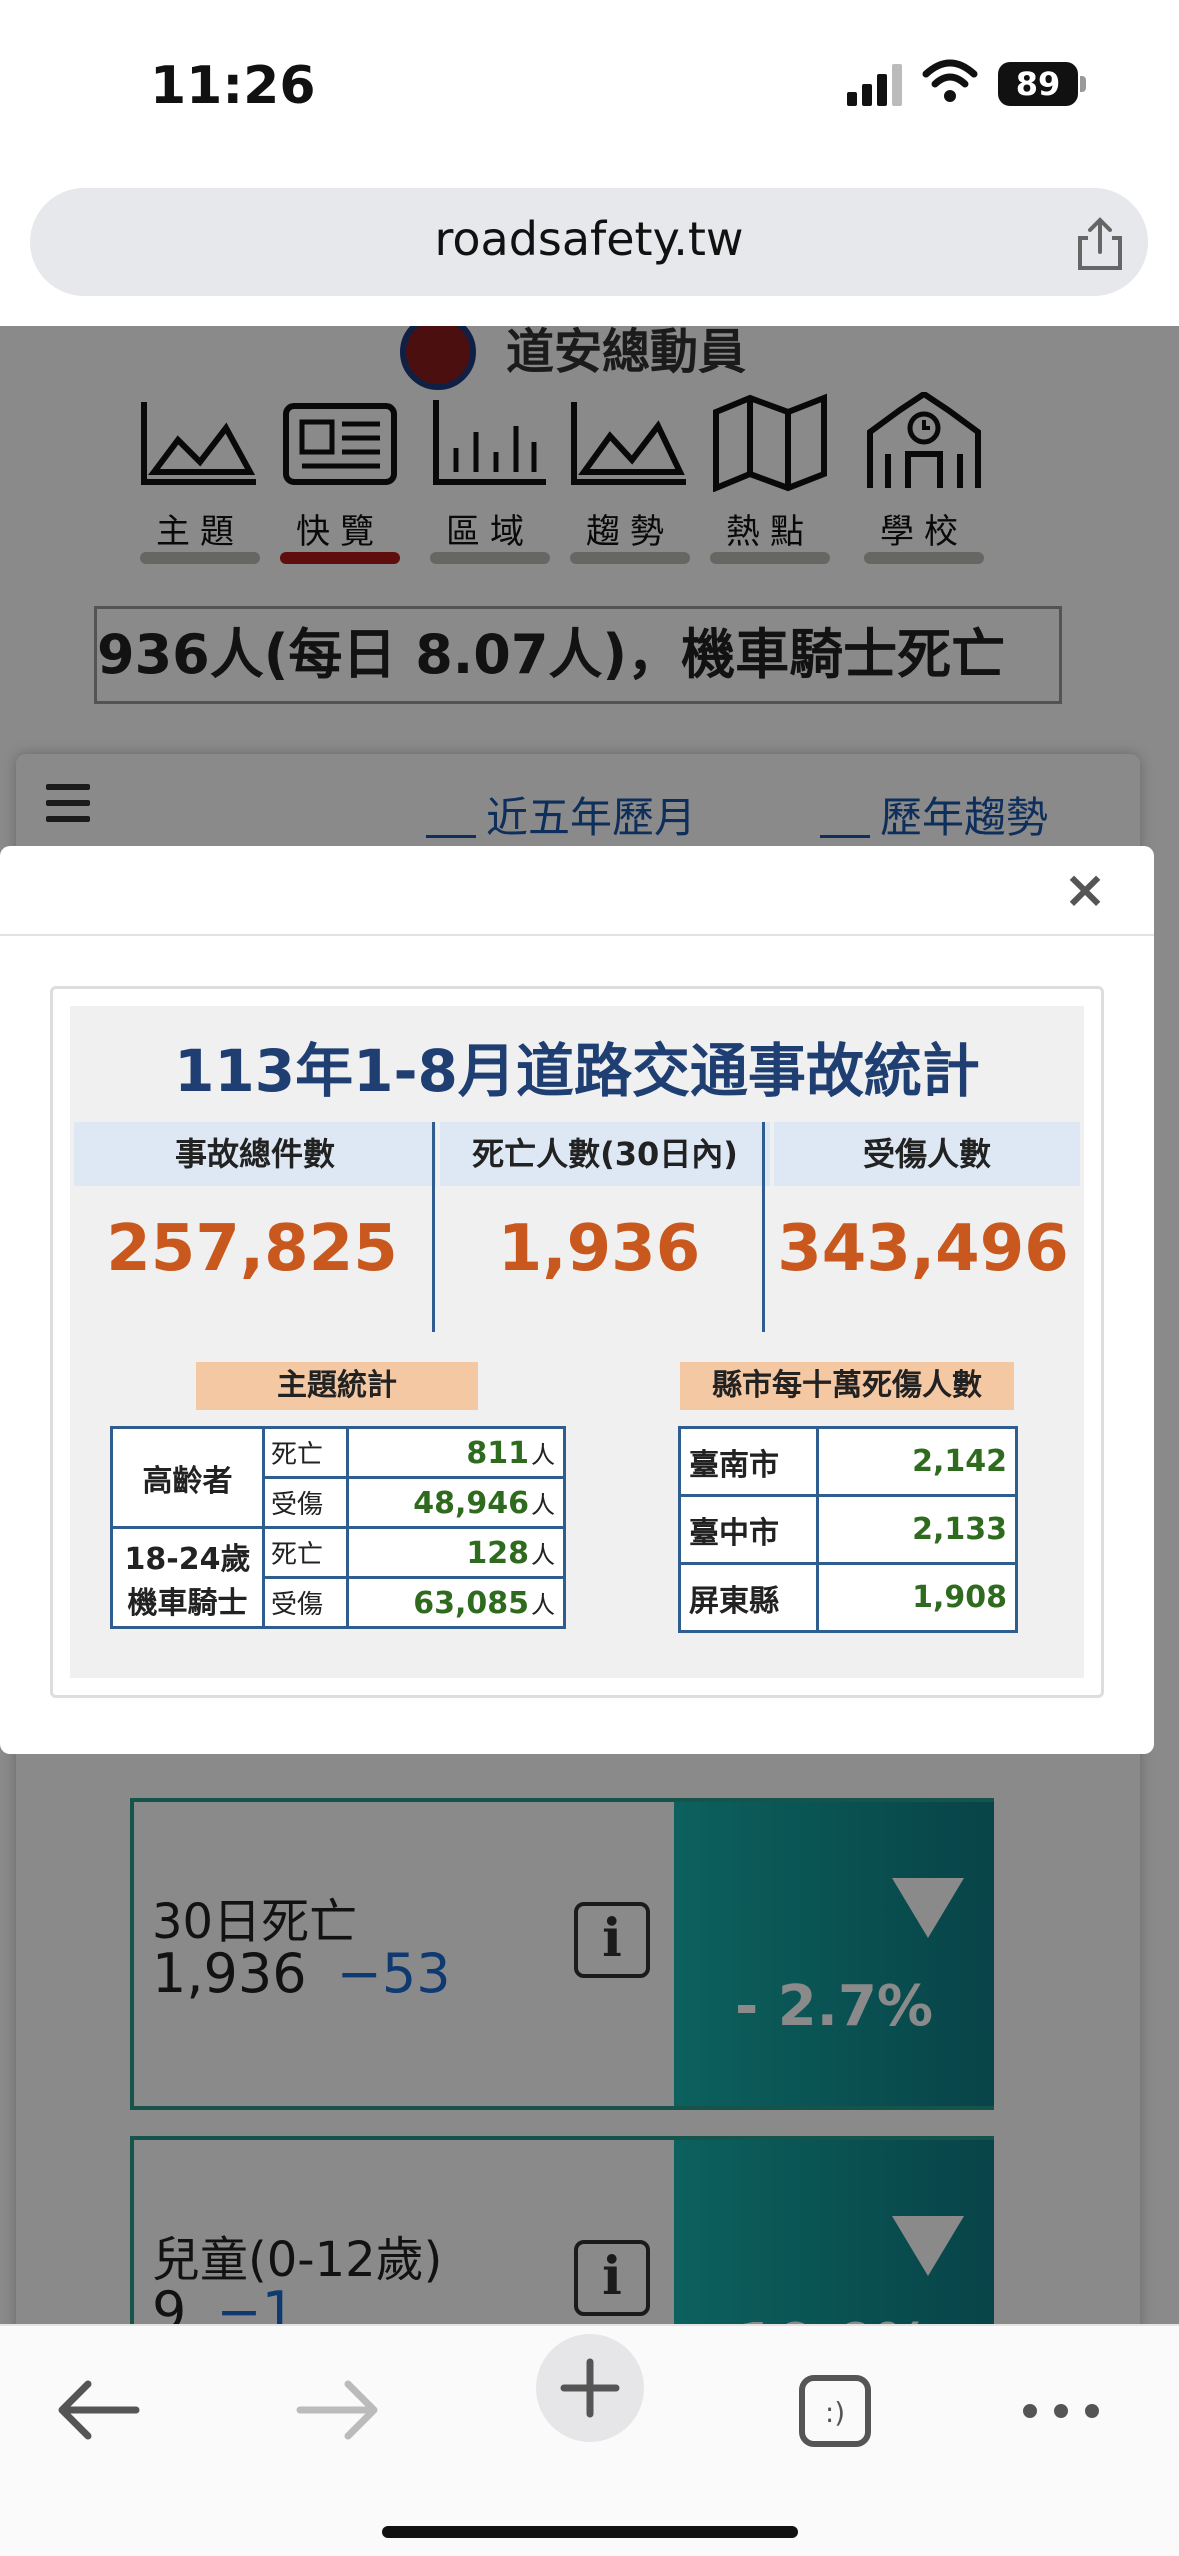 The image size is (1179, 2556). I want to click on infographic-title: 113年1-8月道路交通事故統計, so click(577, 1071).